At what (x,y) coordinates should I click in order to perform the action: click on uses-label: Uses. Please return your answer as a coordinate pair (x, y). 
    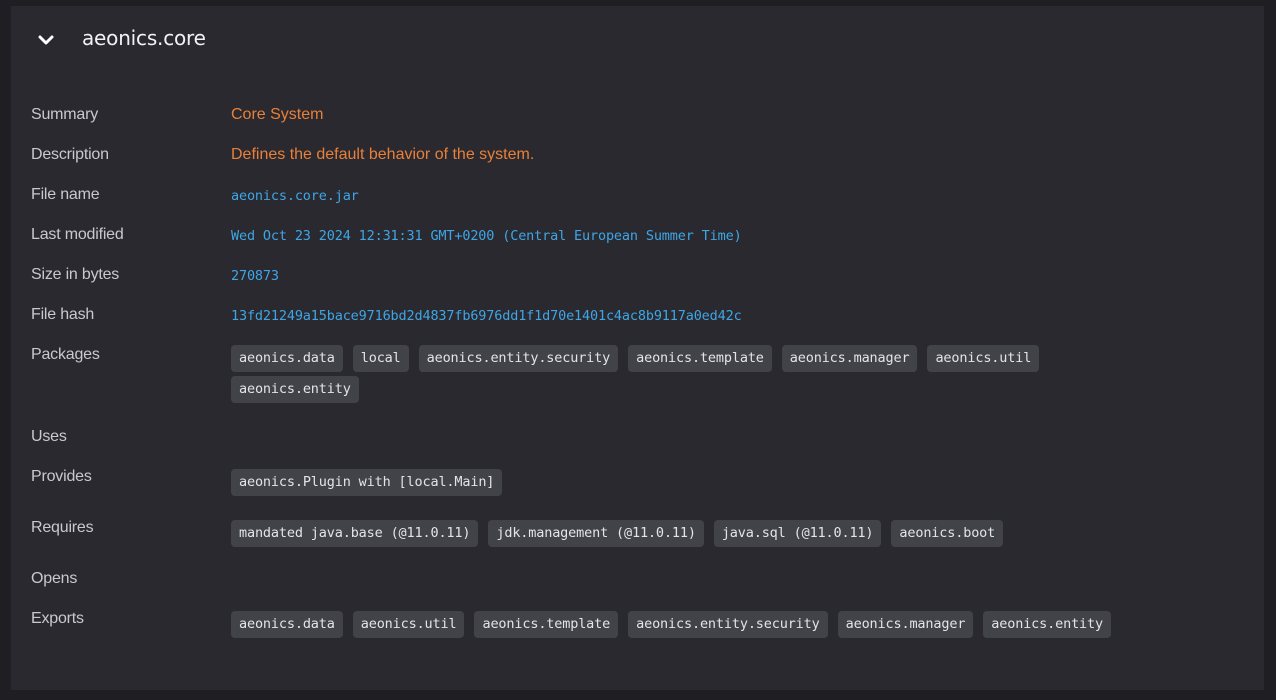
    Looking at the image, I should click on (49, 436).